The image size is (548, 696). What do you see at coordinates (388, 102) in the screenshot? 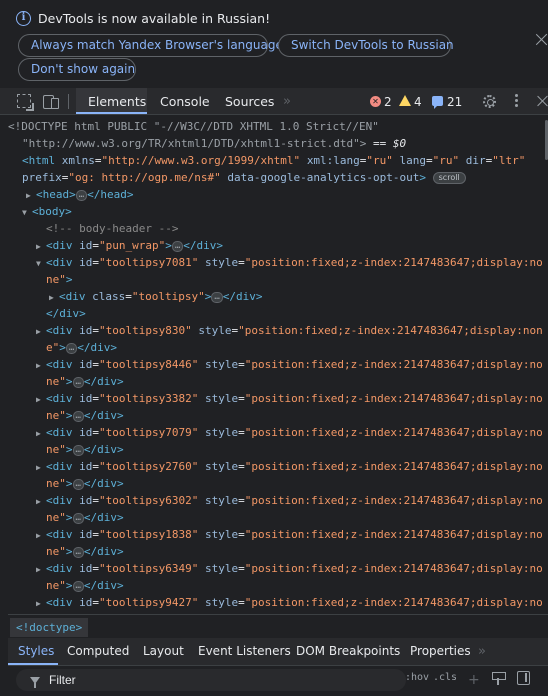
I see `error-count: 2` at bounding box center [388, 102].